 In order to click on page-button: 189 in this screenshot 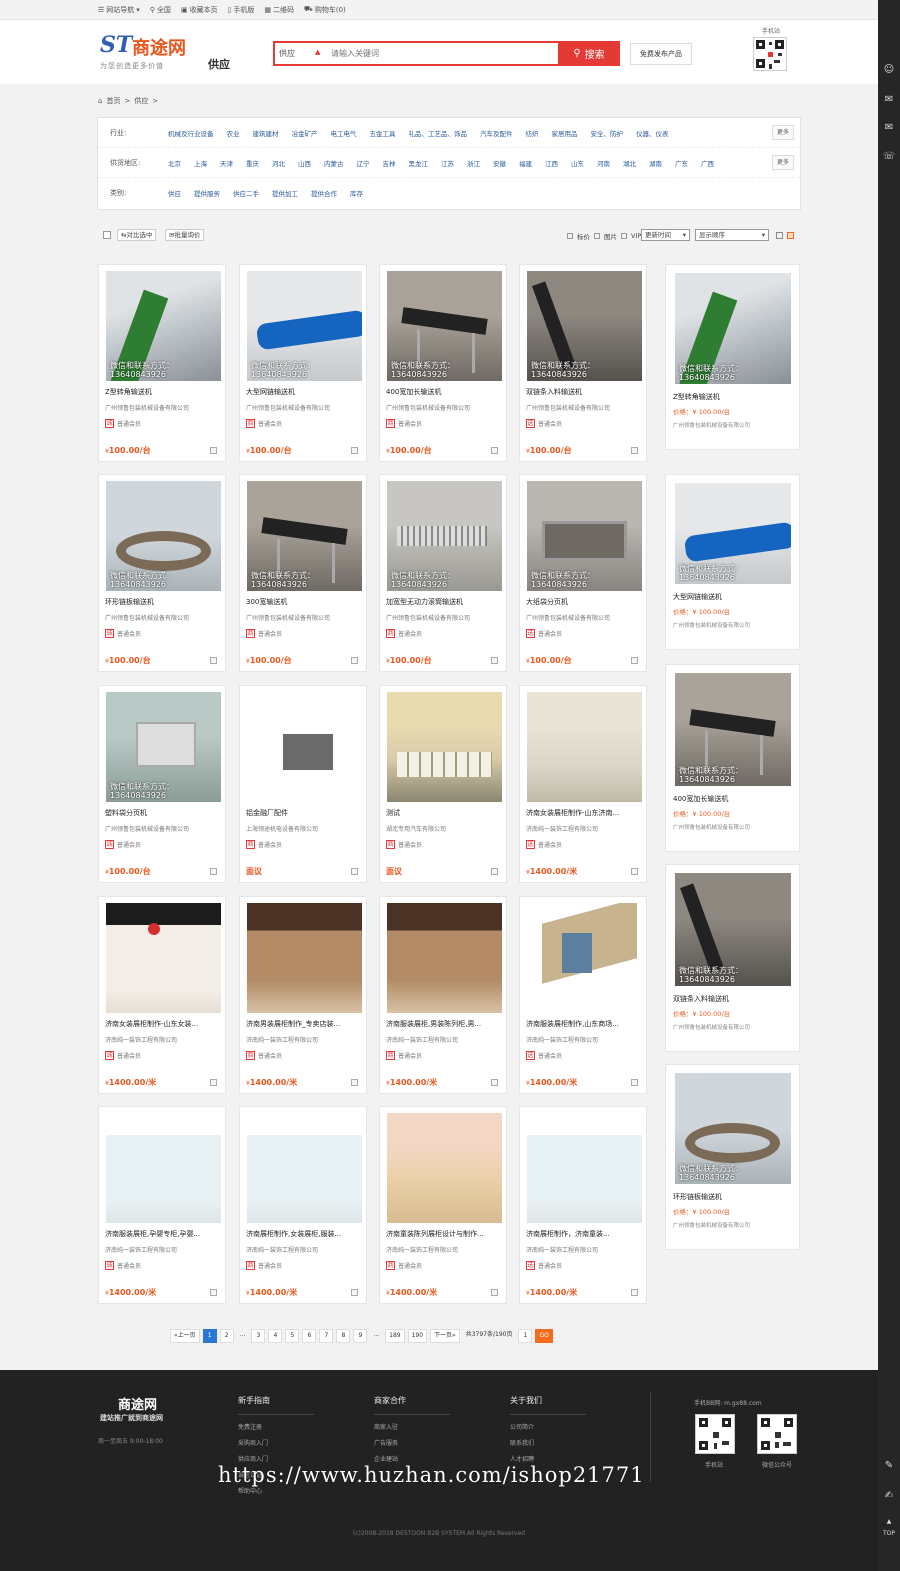, I will do `click(395, 1336)`.